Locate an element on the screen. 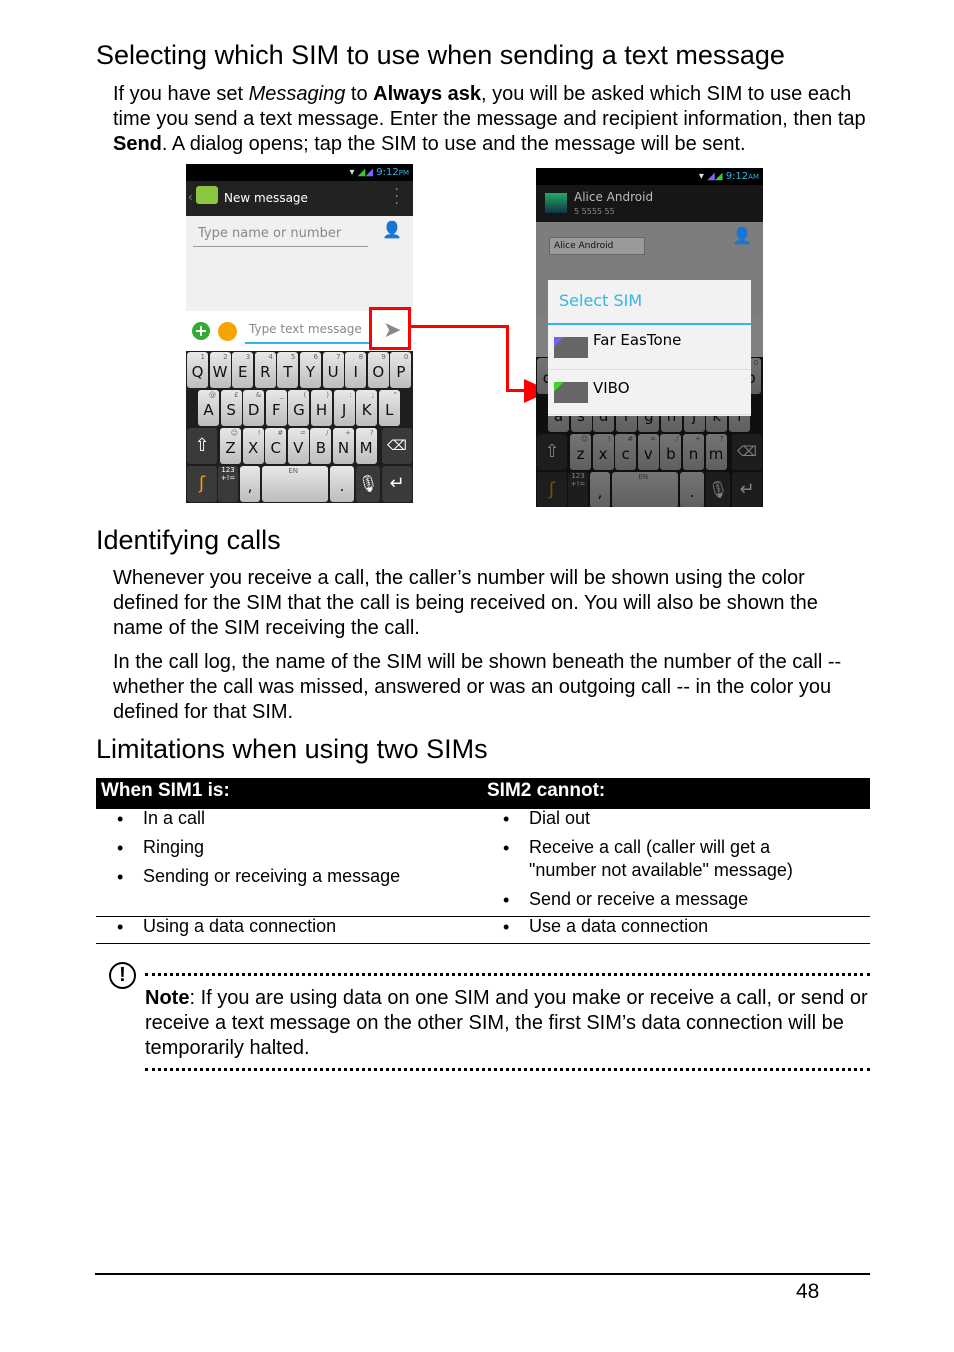 This screenshot has height=1352, width=954. keyboard-key: x! is located at coordinates (603, 452).